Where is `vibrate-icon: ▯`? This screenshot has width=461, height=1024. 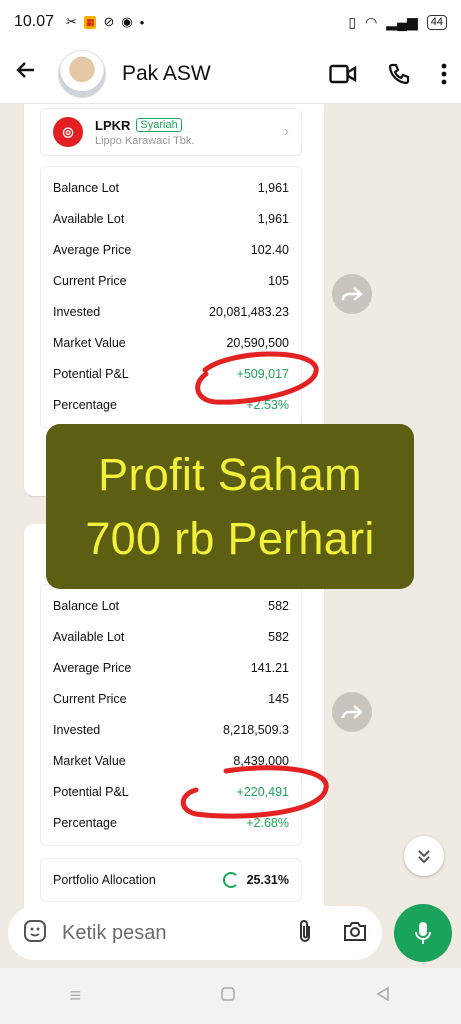 vibrate-icon: ▯ is located at coordinates (352, 21).